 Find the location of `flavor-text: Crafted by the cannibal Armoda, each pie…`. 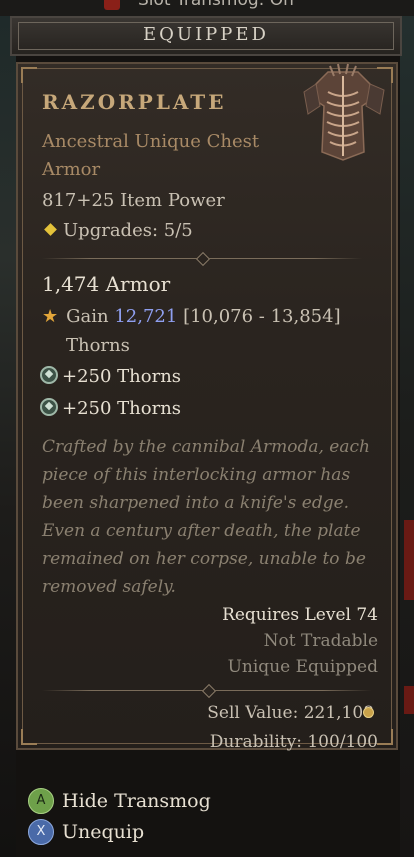

flavor-text: Crafted by the cannibal Armoda, each pie… is located at coordinates (206, 517).